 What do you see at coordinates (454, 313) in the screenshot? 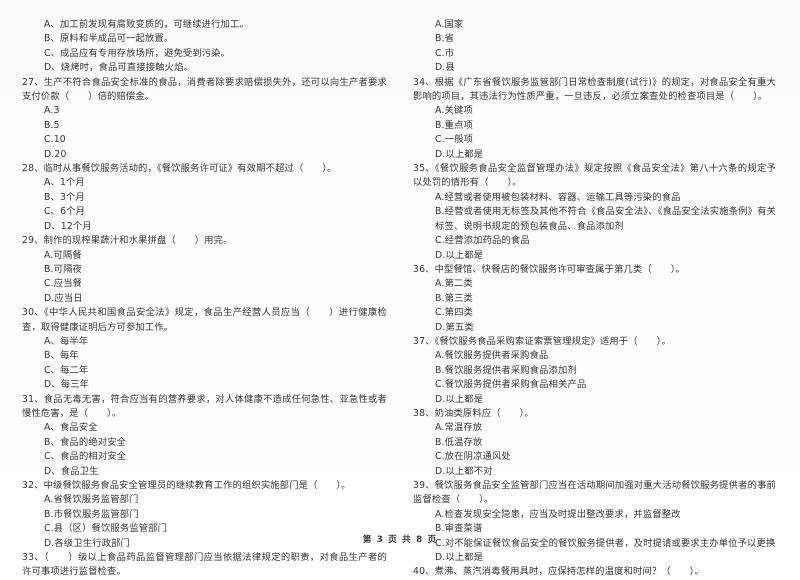
I see `option-item: C.第四类` at bounding box center [454, 313].